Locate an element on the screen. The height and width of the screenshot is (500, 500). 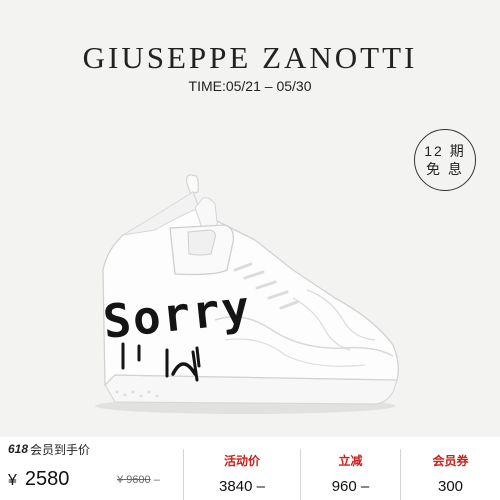
member-price-tag: 618 会员到手价 is located at coordinates (50, 449).